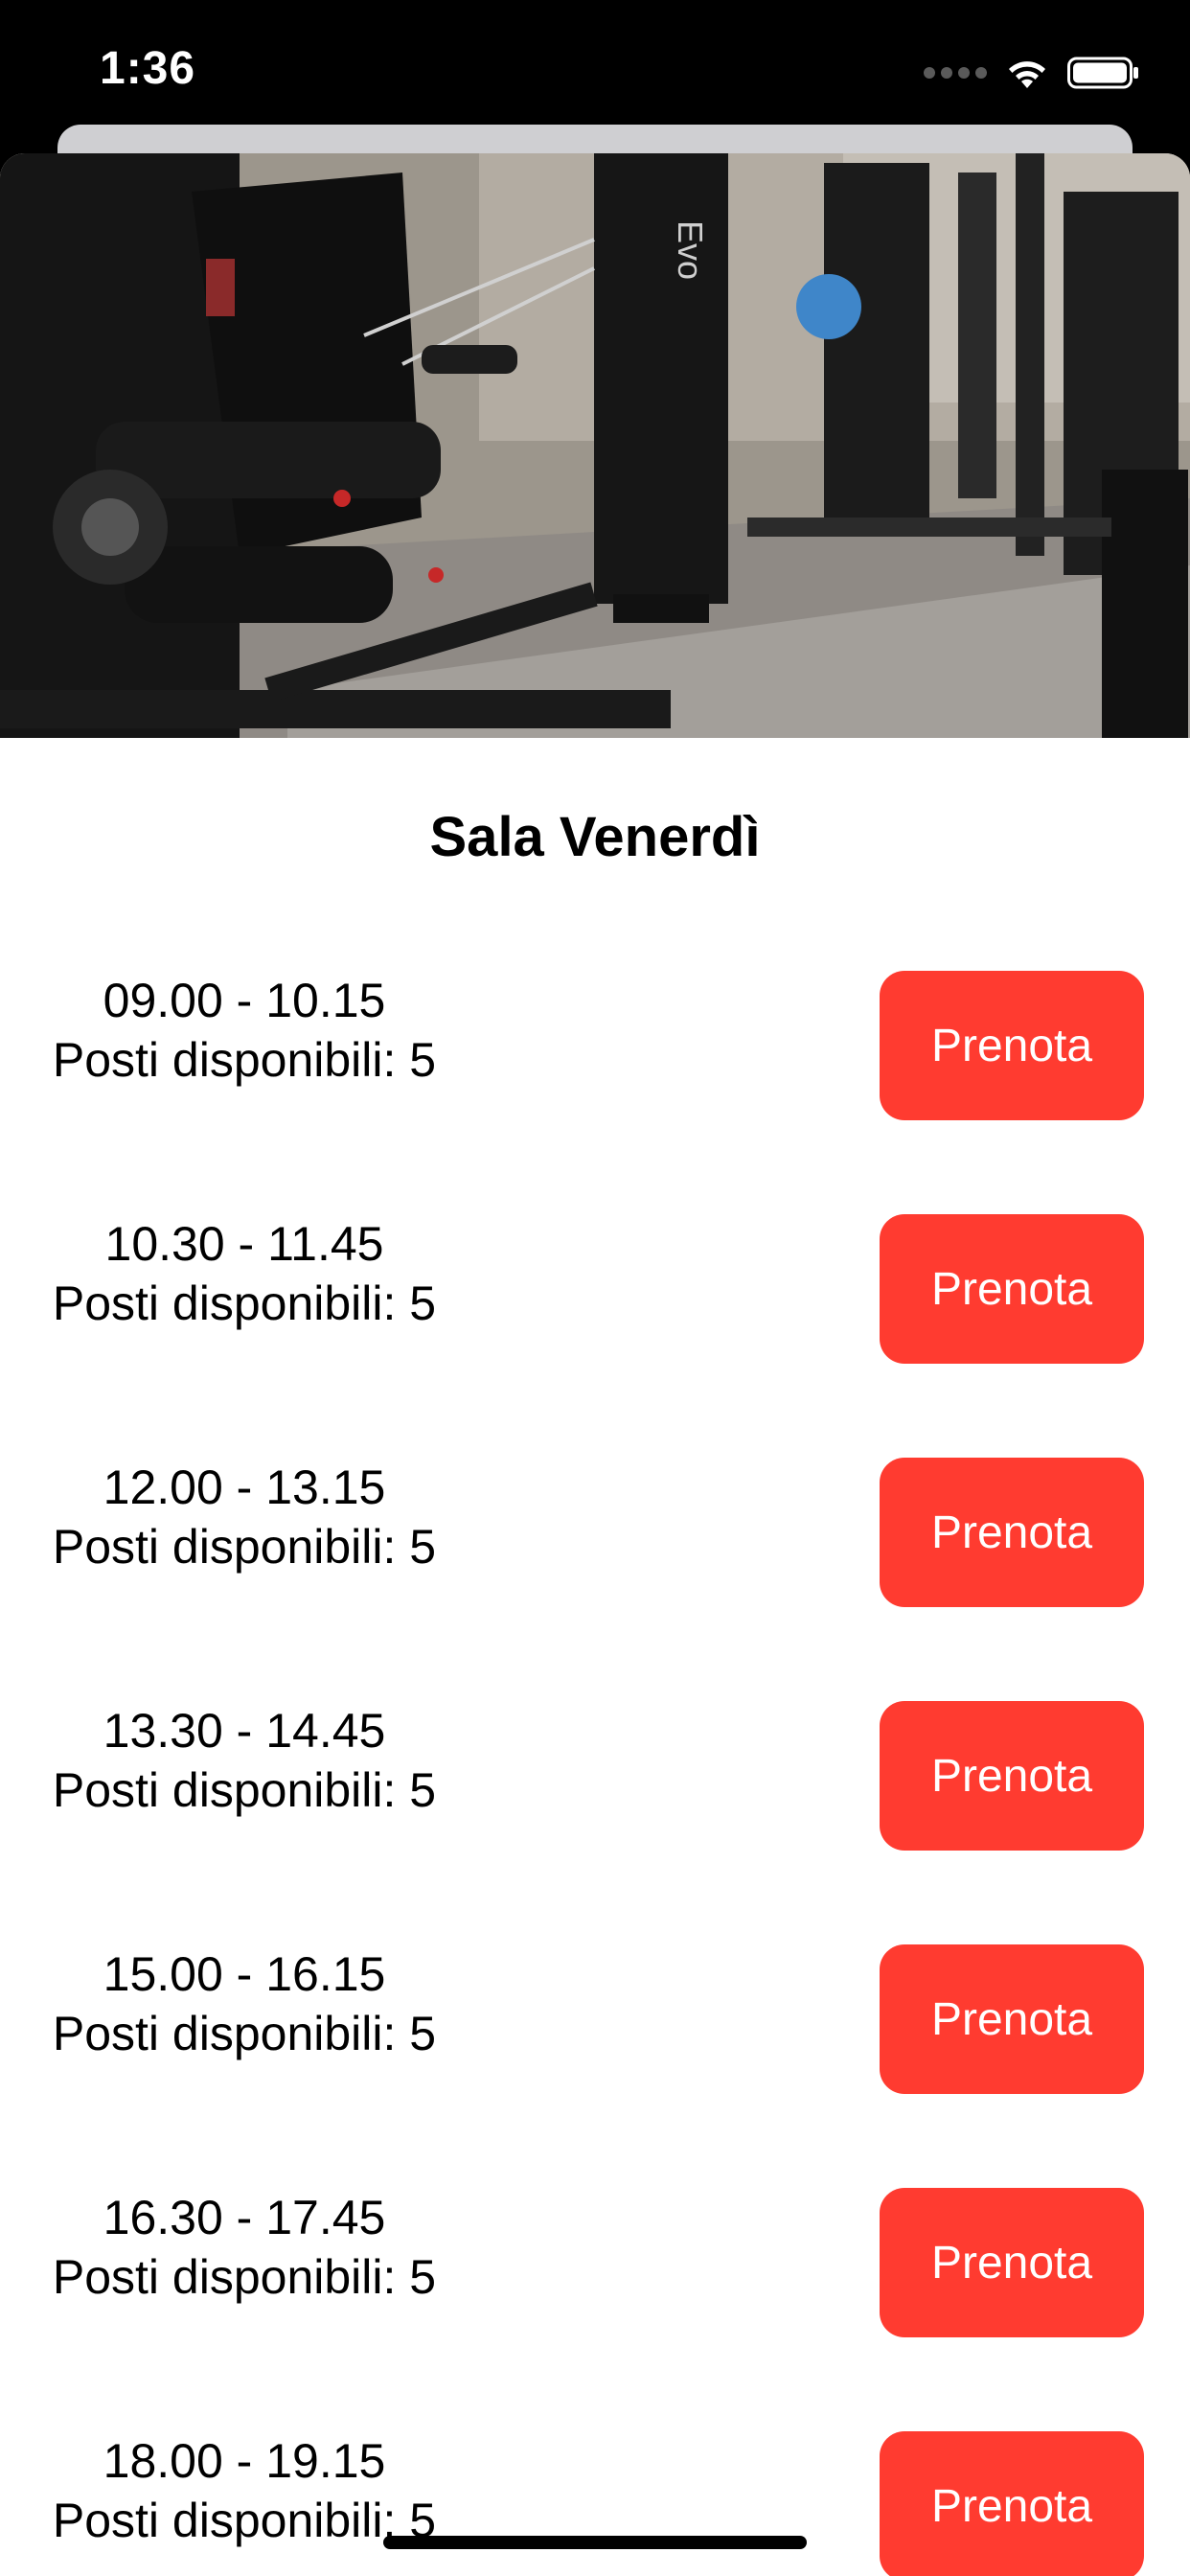 This screenshot has height=2576, width=1190. What do you see at coordinates (595, 72) in the screenshot?
I see `status-bar: 1:36` at bounding box center [595, 72].